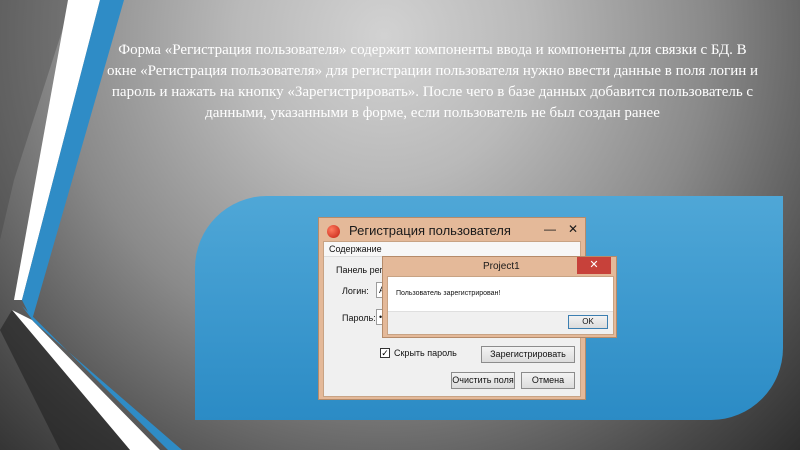 The width and height of the screenshot is (800, 450). What do you see at coordinates (448, 293) in the screenshot?
I see `message-text: Пользователь зарегистрирован!` at bounding box center [448, 293].